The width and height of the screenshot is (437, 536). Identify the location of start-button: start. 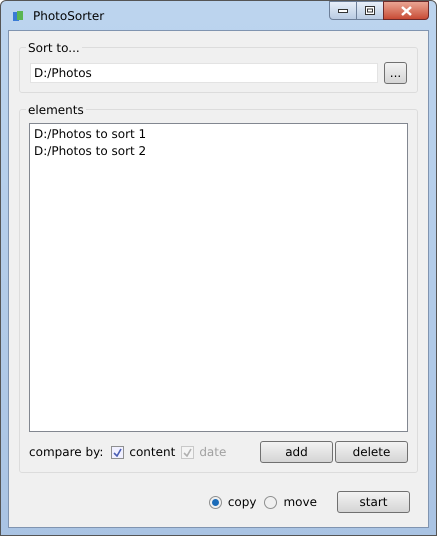
(373, 502).